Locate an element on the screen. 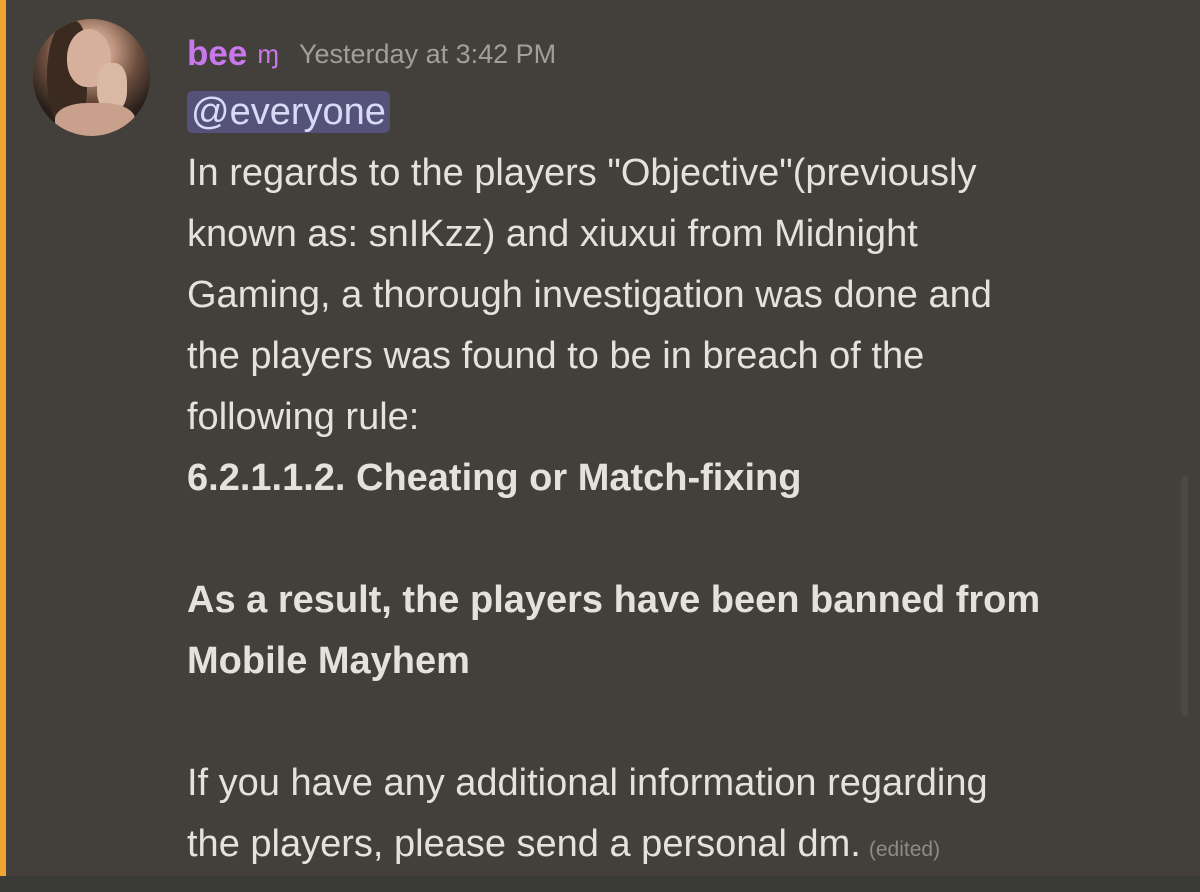  rule-line: 6.2.1.1.2. Cheating or Match-fixing is located at coordinates (494, 478).